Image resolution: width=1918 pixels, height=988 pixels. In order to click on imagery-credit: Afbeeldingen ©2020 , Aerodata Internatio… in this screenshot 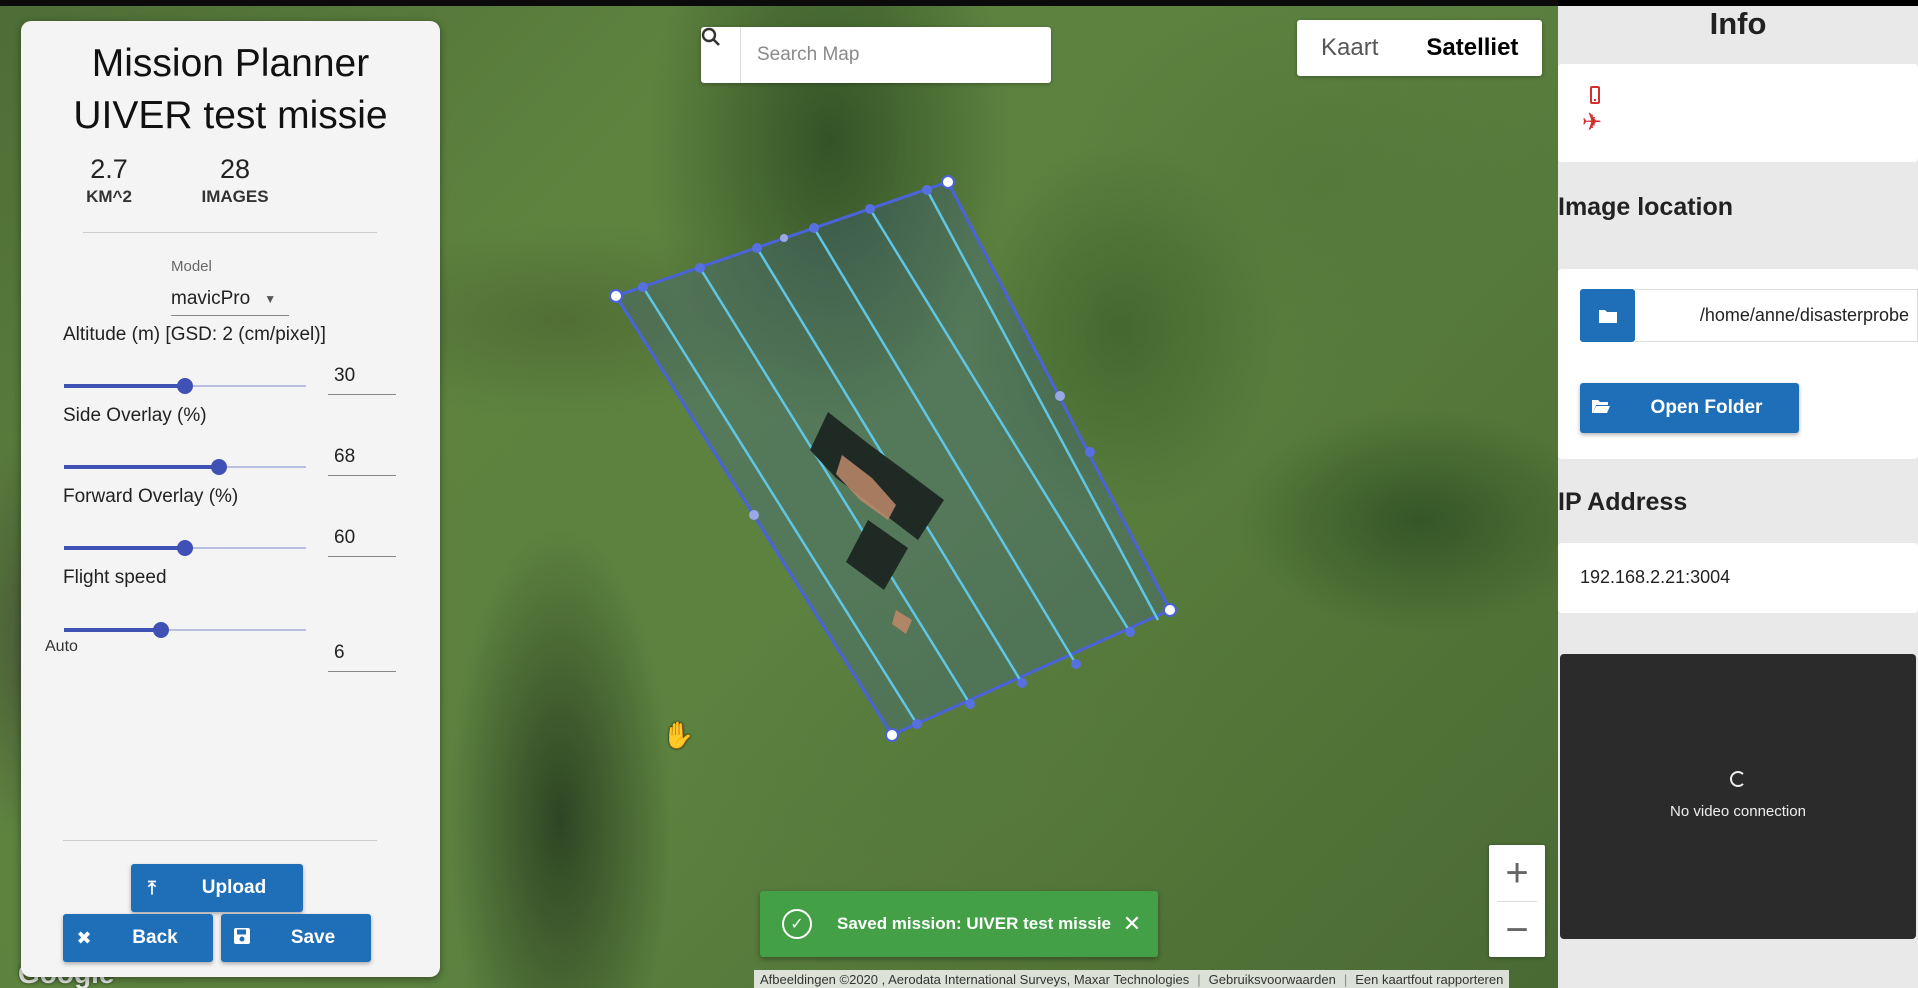, I will do `click(975, 979)`.